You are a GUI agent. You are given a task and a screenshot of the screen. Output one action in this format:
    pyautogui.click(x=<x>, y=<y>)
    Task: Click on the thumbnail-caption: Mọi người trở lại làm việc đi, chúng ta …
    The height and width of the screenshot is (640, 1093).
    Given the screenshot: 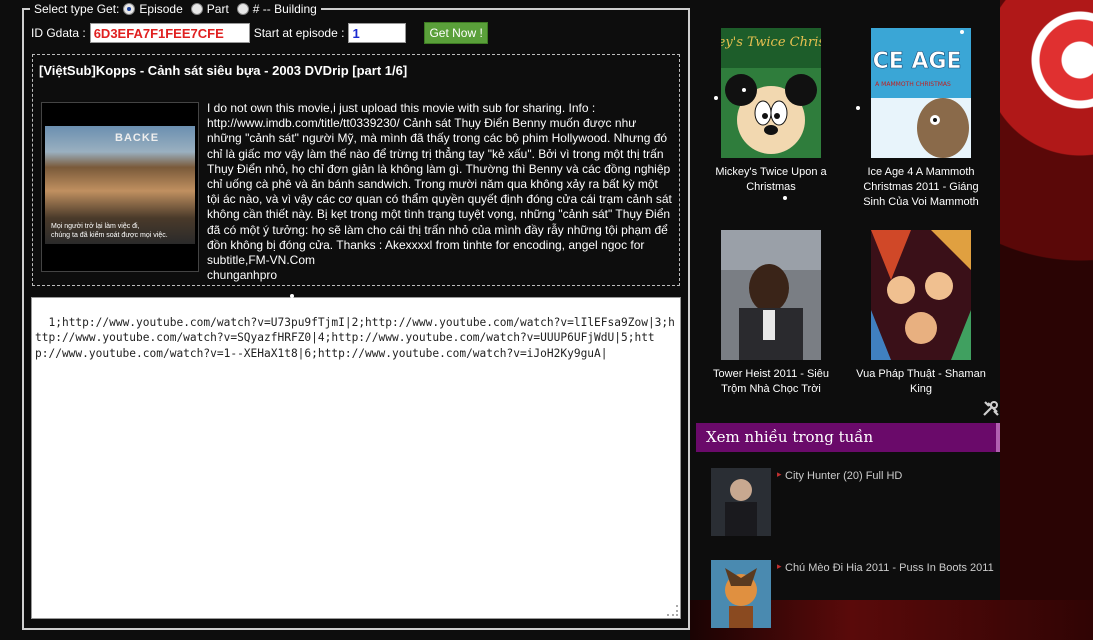 What is the action you would take?
    pyautogui.click(x=109, y=231)
    